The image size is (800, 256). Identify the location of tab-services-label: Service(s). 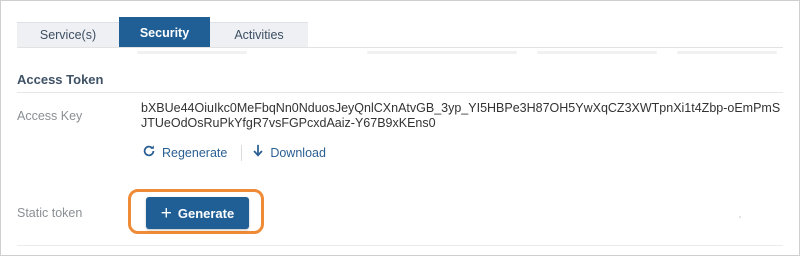
(68, 35).